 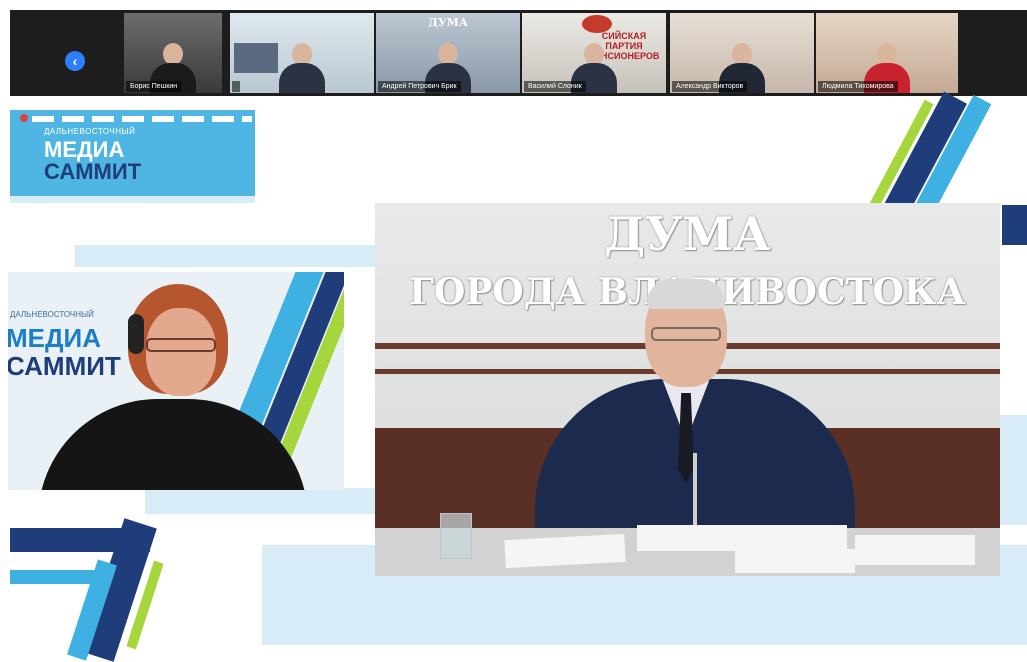 What do you see at coordinates (858, 86) in the screenshot?
I see `participant-name: Людмила Тихомирова` at bounding box center [858, 86].